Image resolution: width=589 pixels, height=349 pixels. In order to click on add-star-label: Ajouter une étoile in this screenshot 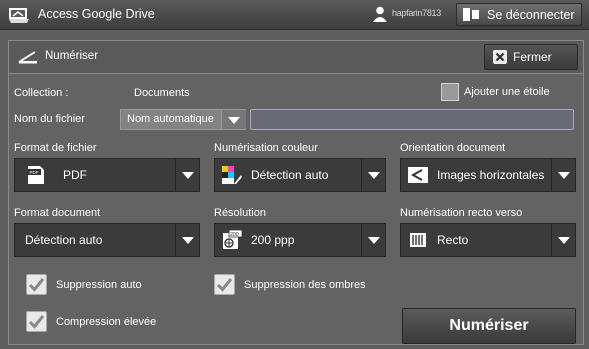, I will do `click(507, 92)`.